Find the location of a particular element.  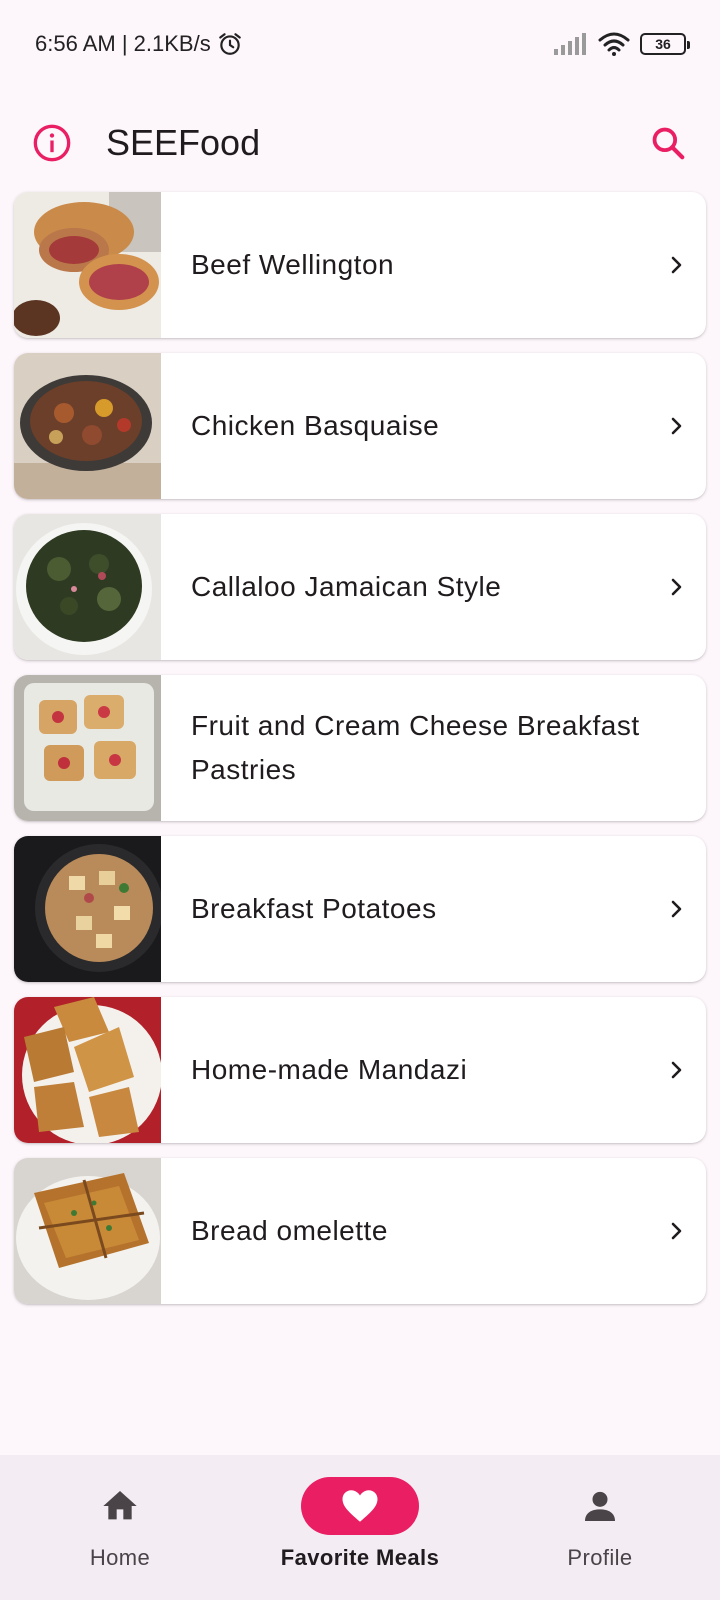

nav-item-favorite-meals: Favorite Meals is located at coordinates (360, 1524).